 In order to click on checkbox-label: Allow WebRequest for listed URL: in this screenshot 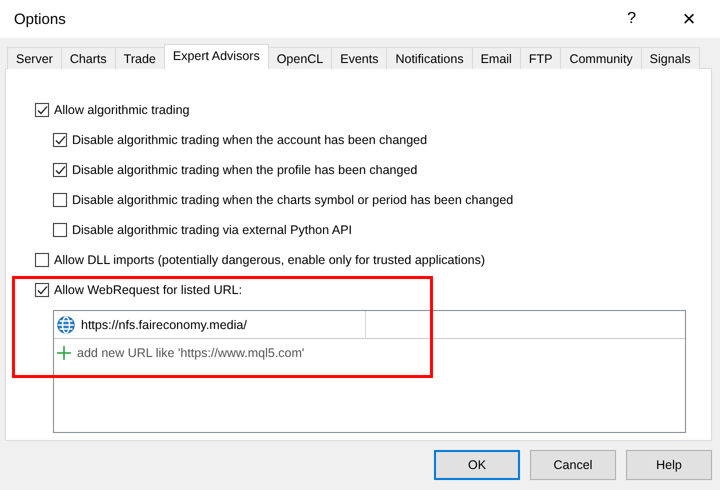, I will do `click(148, 290)`.